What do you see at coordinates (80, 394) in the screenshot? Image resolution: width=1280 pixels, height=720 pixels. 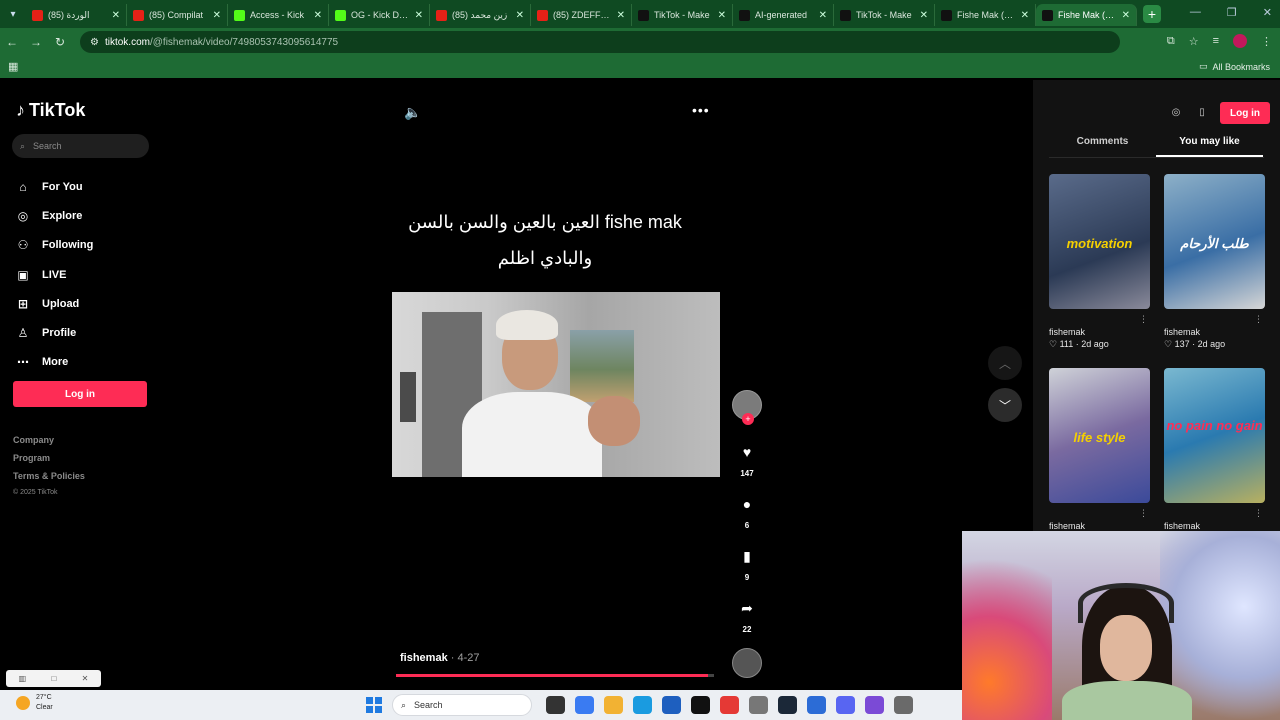 I see `sidebar-login-button: Log in` at bounding box center [80, 394].